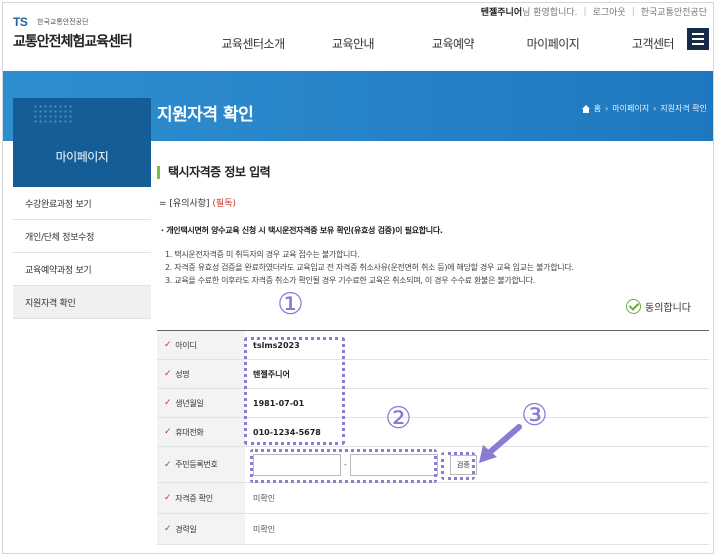 The height and width of the screenshot is (556, 716). I want to click on welcome-message: 텐젤주니어님 환영합니다., so click(529, 11).